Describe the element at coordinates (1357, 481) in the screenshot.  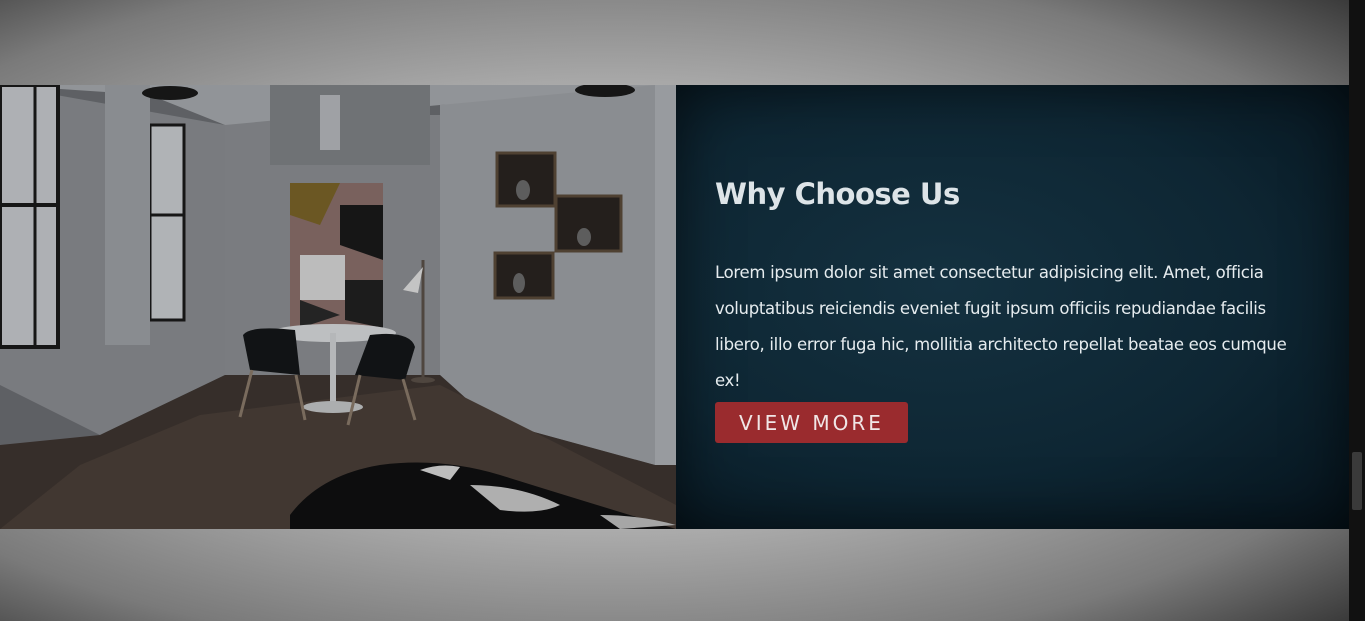
I see `scrollbar-thumb` at that location.